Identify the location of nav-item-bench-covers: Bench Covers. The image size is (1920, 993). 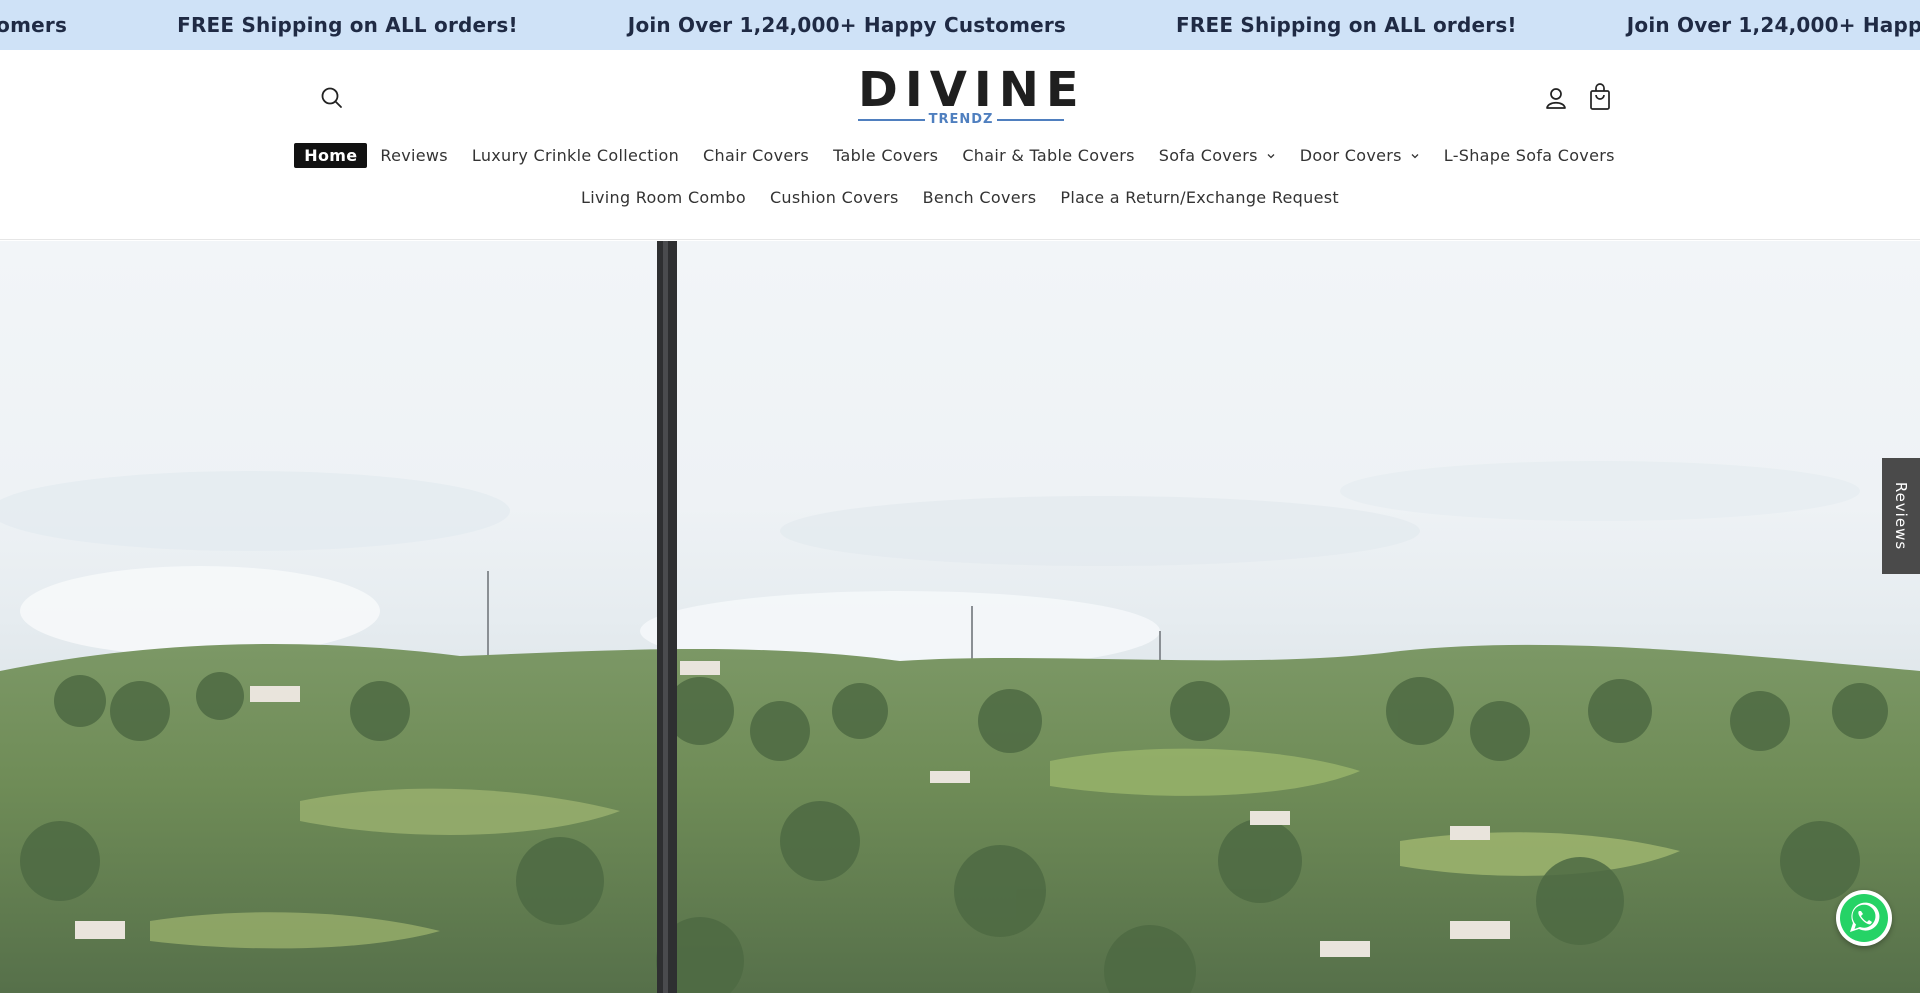
(980, 197).